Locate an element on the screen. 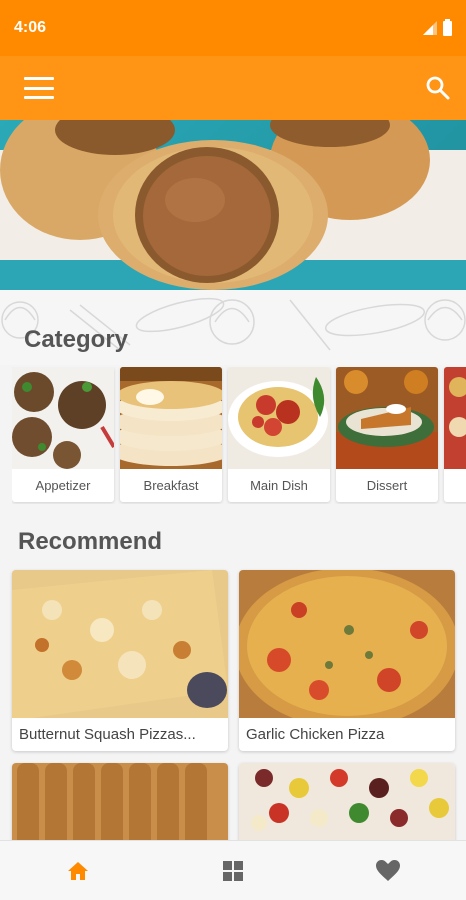 This screenshot has height=900, width=466. category-card-partial is located at coordinates (455, 434).